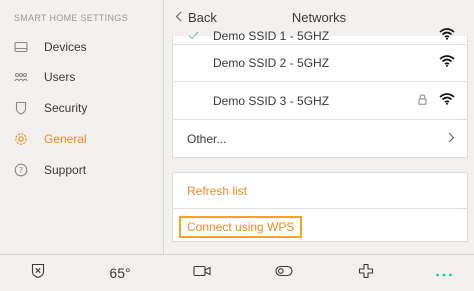 This screenshot has height=291, width=474. I want to click on sidebar-item-security: Security, so click(81, 108).